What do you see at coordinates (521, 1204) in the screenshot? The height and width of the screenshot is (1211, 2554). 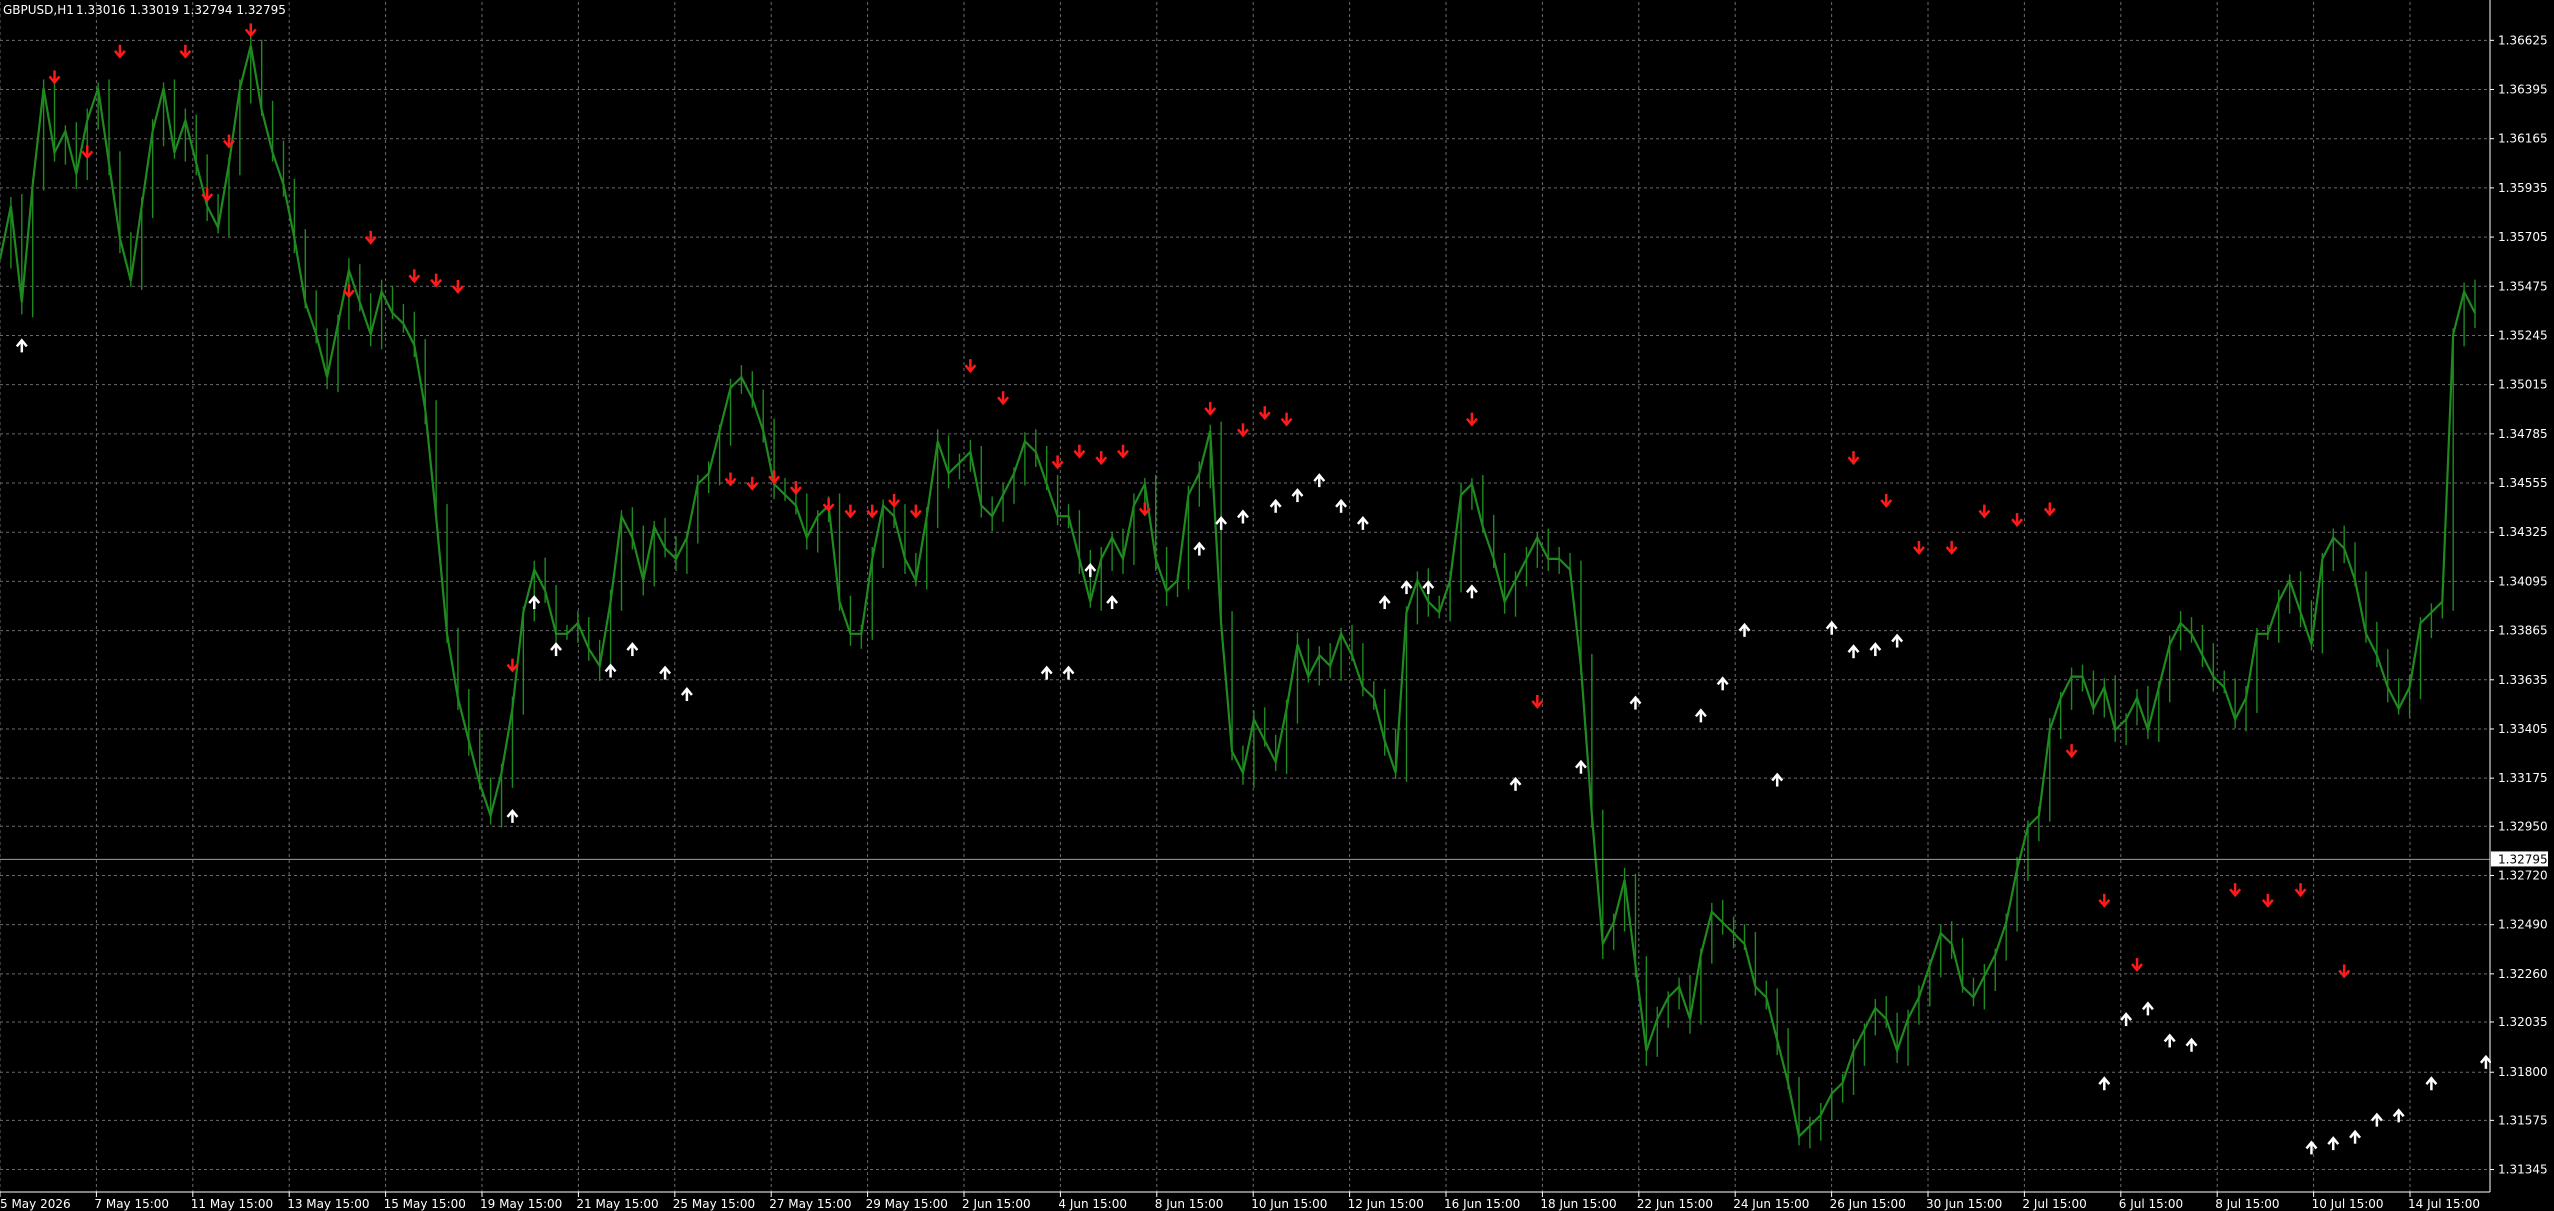 I see `time-tick-label-5: 19 May 15:00` at bounding box center [521, 1204].